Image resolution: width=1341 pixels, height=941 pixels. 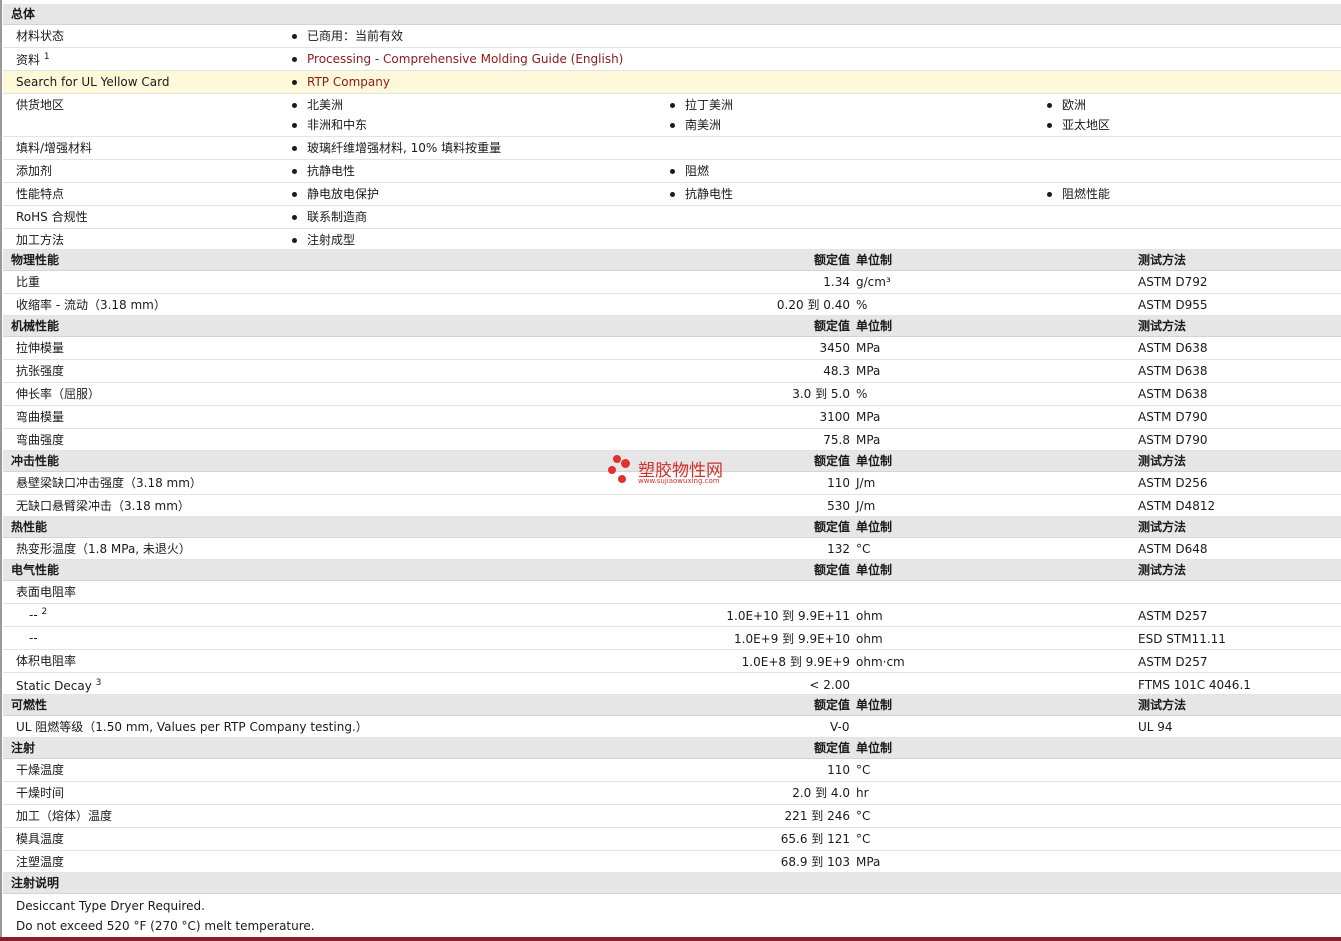 What do you see at coordinates (348, 82) in the screenshot?
I see `rtp-company-link: RTP Company` at bounding box center [348, 82].